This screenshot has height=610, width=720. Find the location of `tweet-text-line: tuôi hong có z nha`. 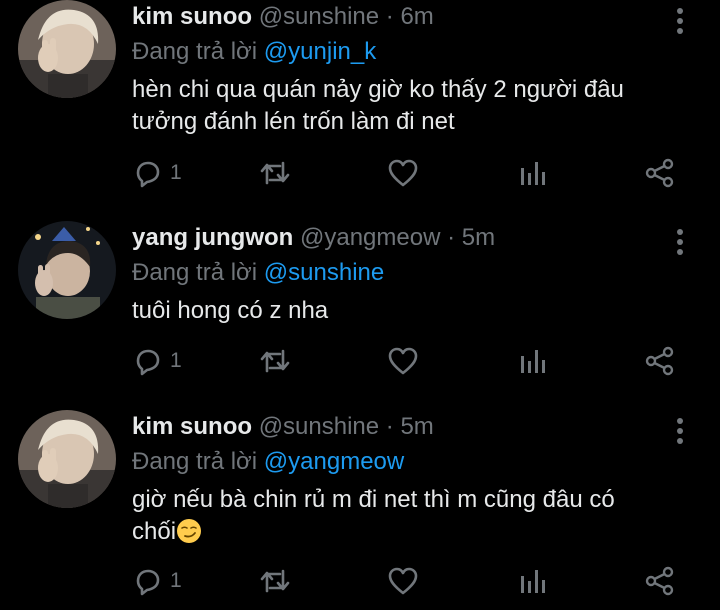

tweet-text-line: tuôi hong có z nha is located at coordinates (230, 310).